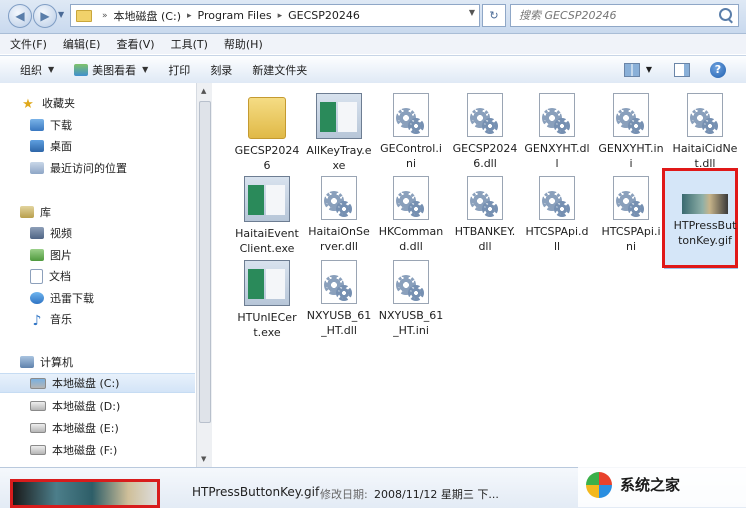 The width and height of the screenshot is (746, 508). What do you see at coordinates (557, 239) in the screenshot?
I see `file-name: HTCSPApi.dll` at bounding box center [557, 239].